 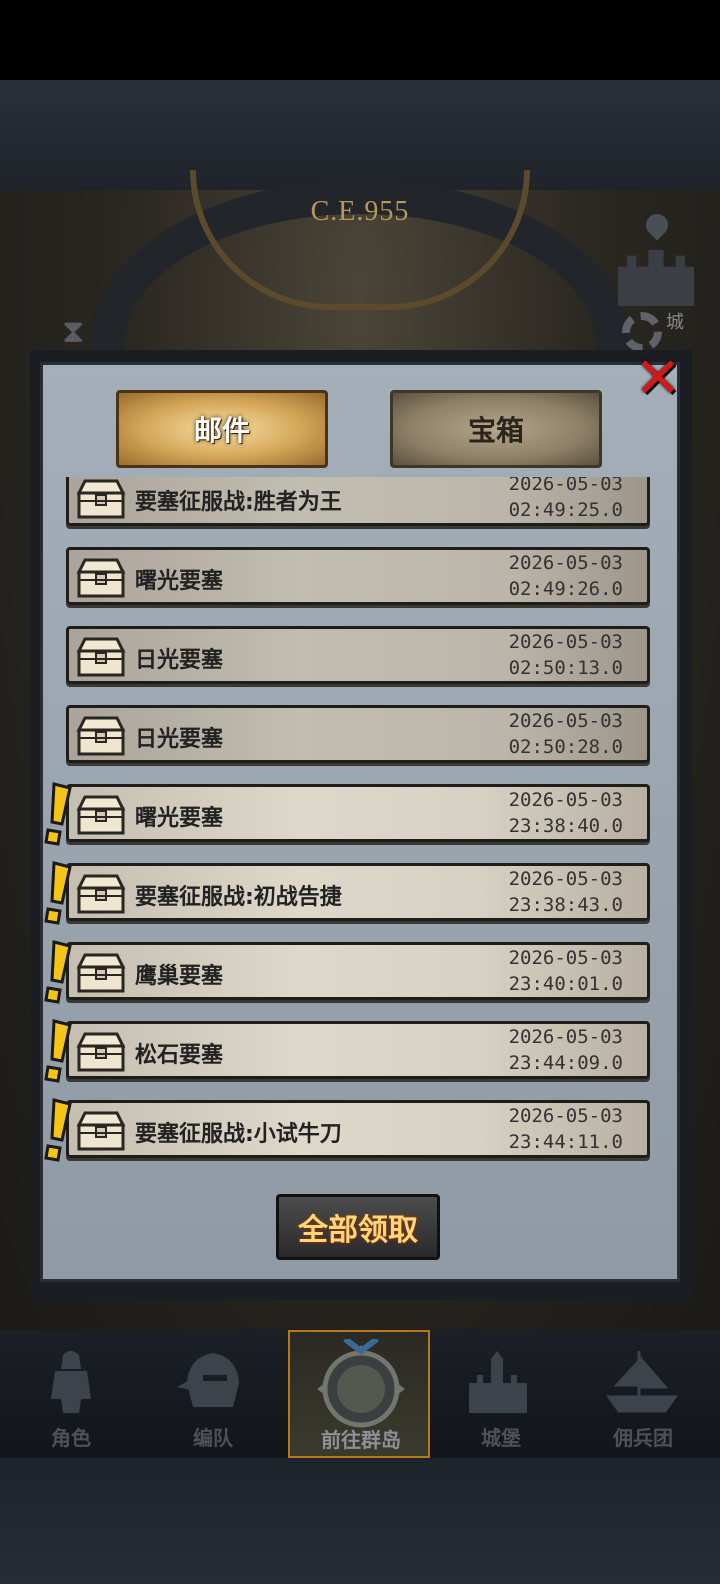 I want to click on mail-row: 要塞征服战:胜者为王 2026-05-03 02:49:25.0, so click(x=358, y=501).